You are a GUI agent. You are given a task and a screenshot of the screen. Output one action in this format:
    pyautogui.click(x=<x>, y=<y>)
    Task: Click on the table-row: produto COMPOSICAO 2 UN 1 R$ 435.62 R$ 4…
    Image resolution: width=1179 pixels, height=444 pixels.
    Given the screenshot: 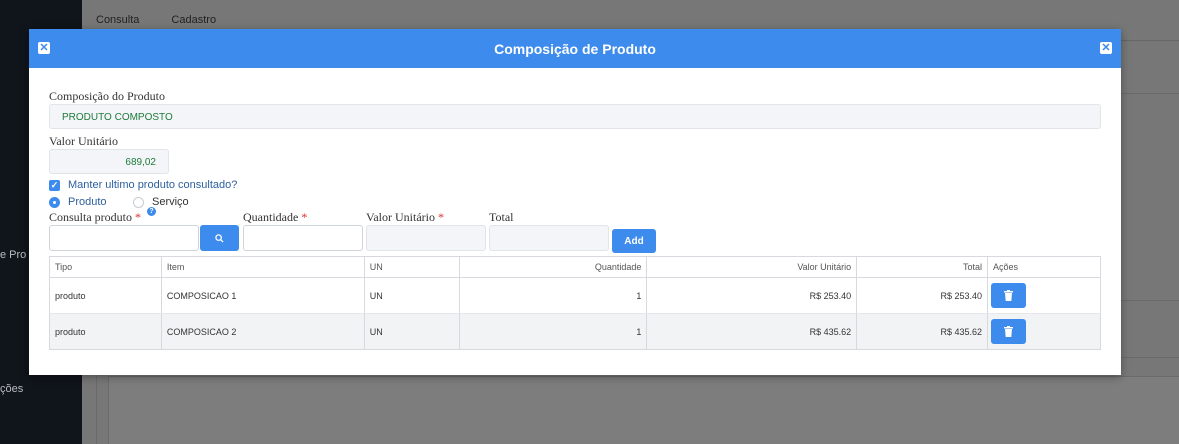 What is the action you would take?
    pyautogui.click(x=575, y=331)
    